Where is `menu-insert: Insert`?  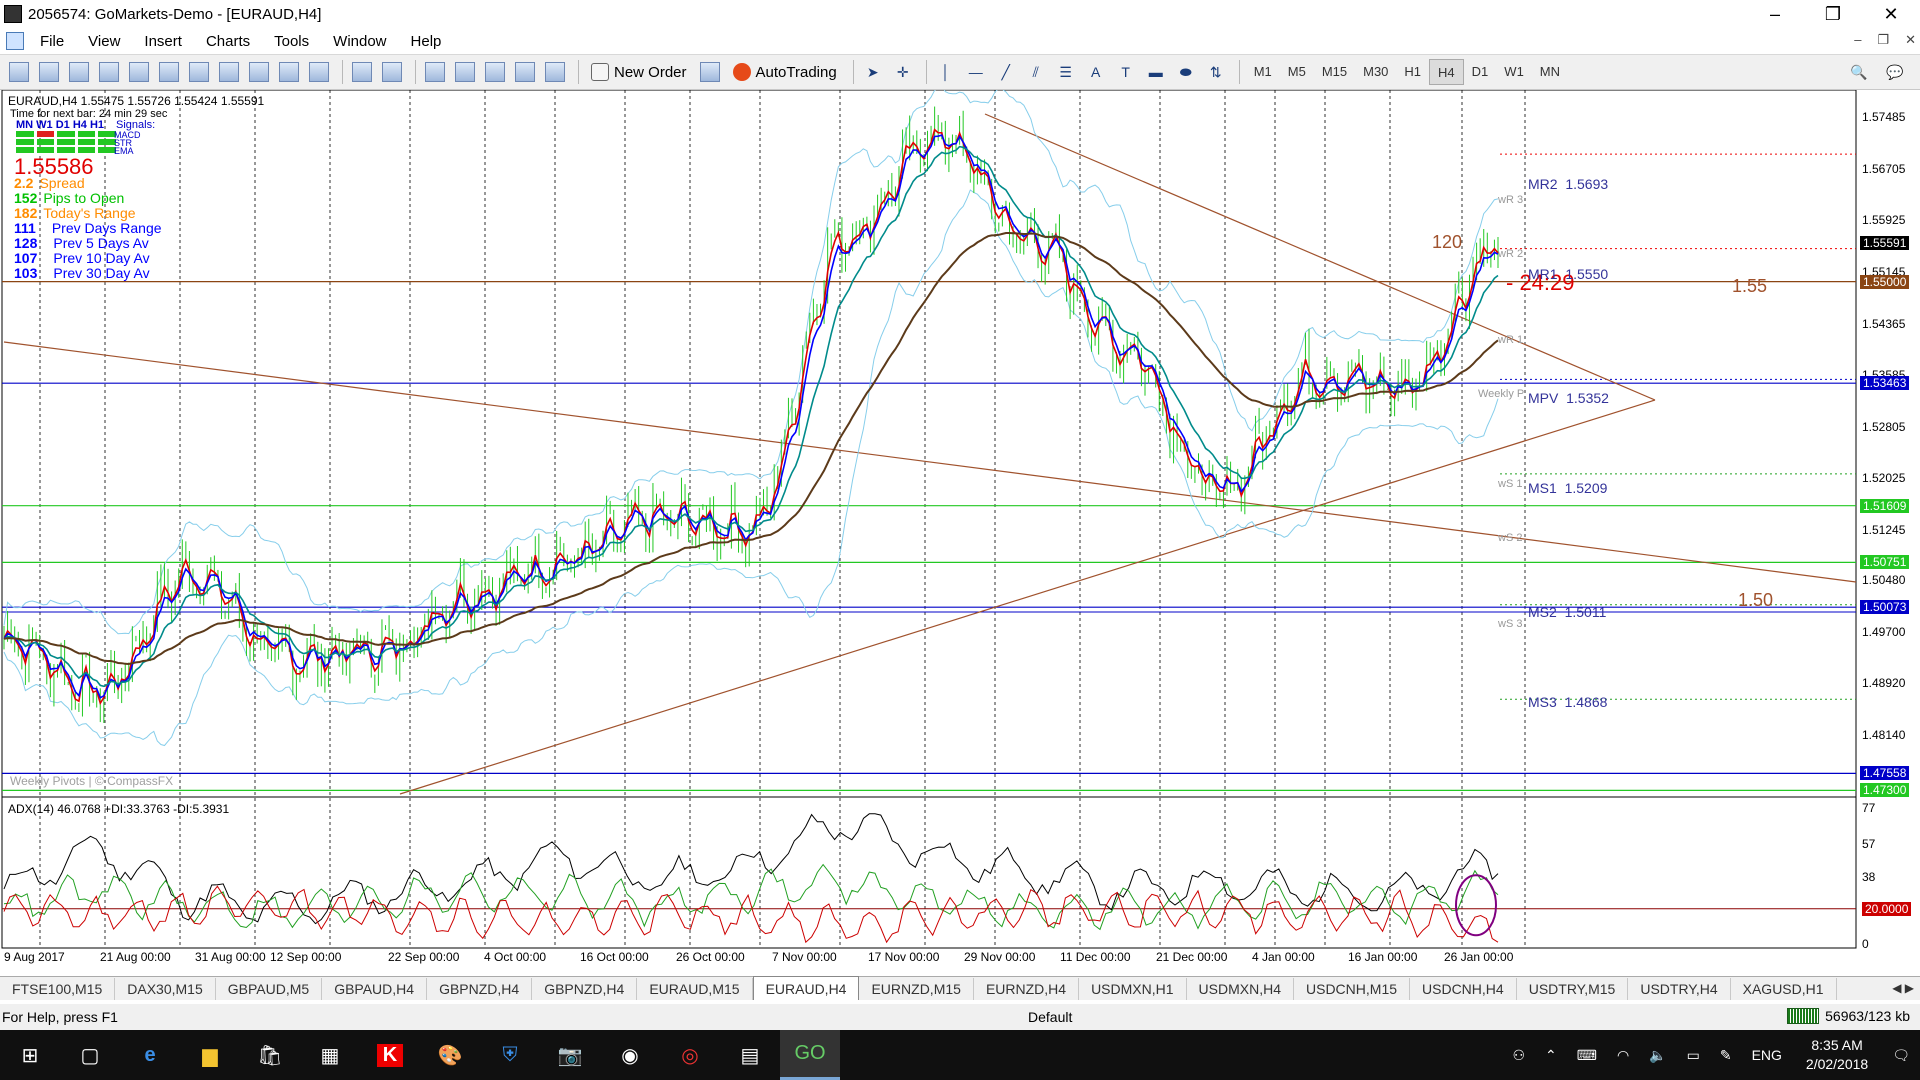
menu-insert: Insert is located at coordinates (163, 41).